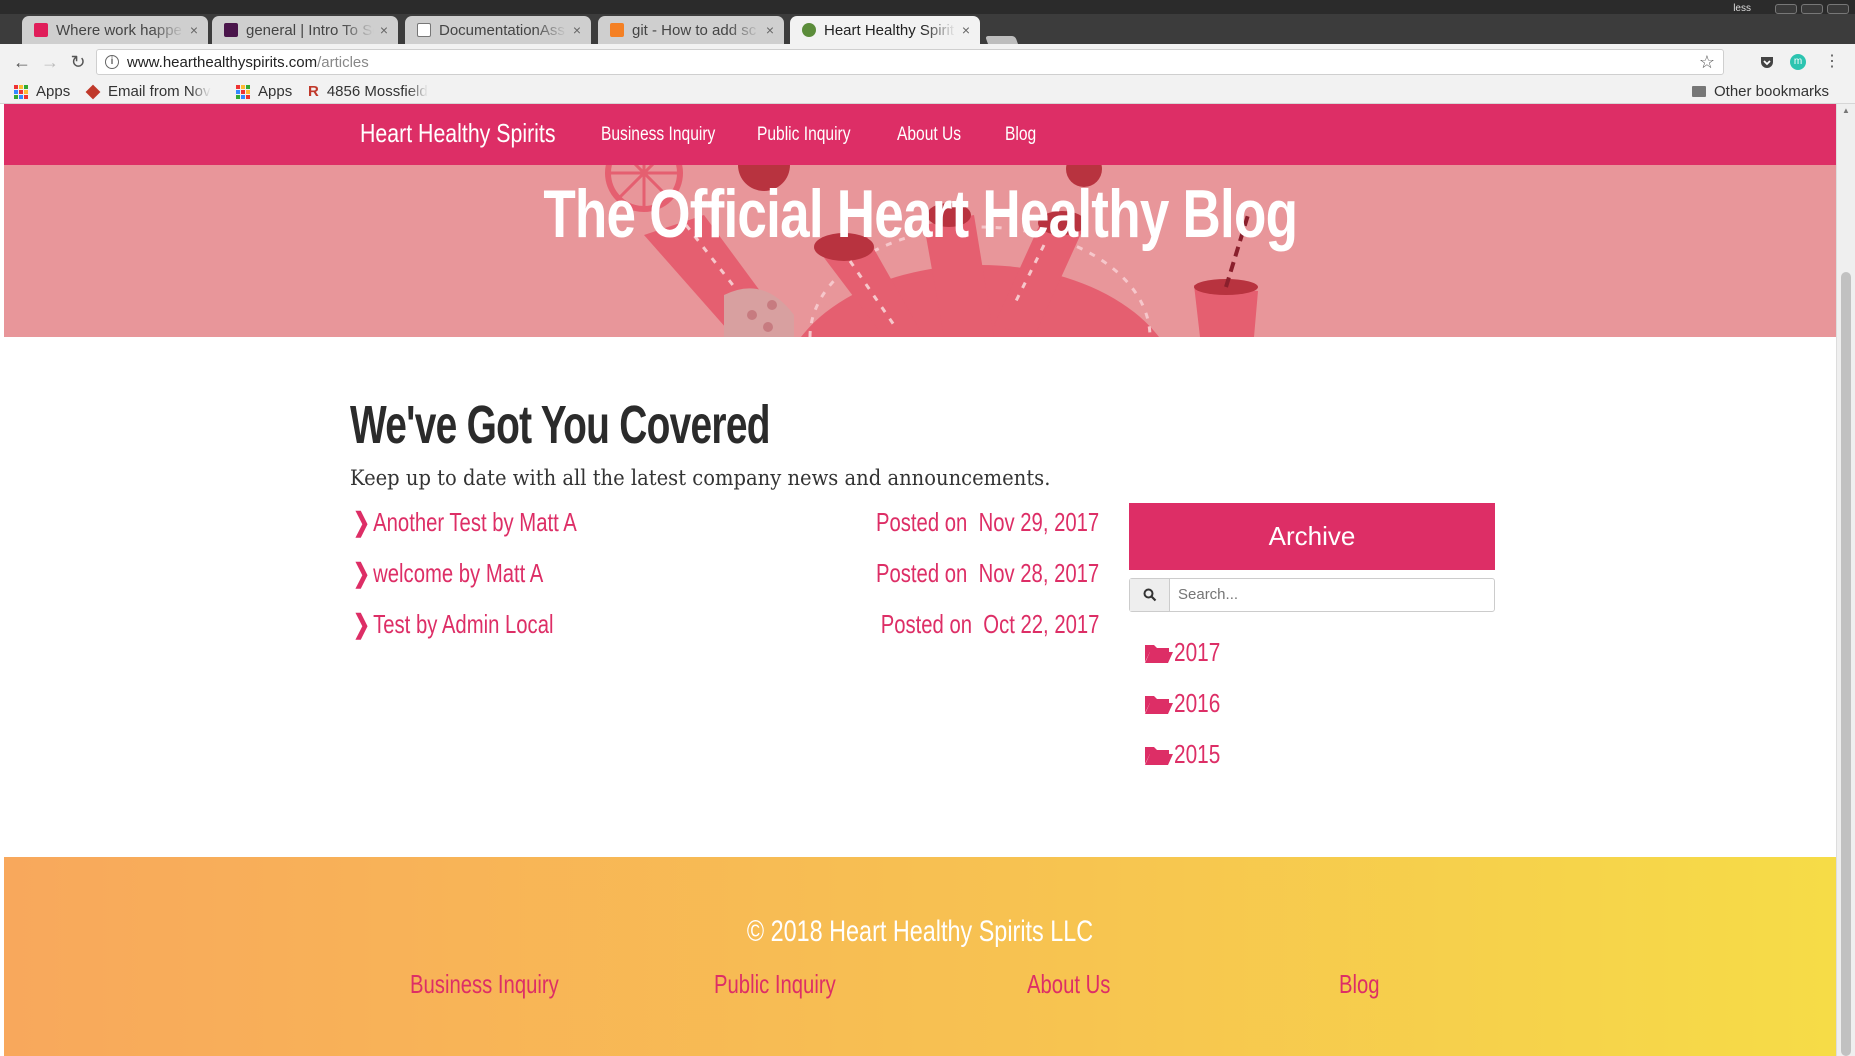 The height and width of the screenshot is (1056, 1855). I want to click on maximize-button, so click(1812, 9).